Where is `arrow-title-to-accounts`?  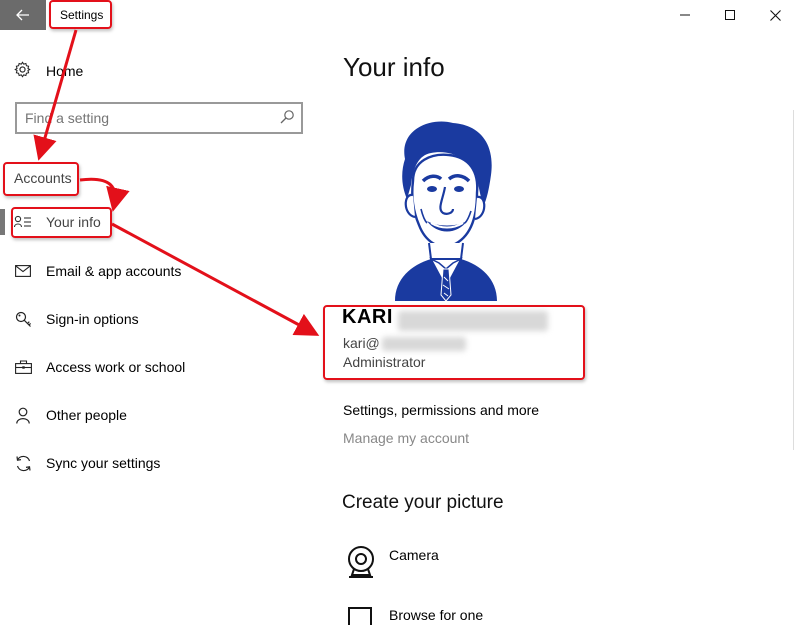 arrow-title-to-accounts is located at coordinates (55, 95).